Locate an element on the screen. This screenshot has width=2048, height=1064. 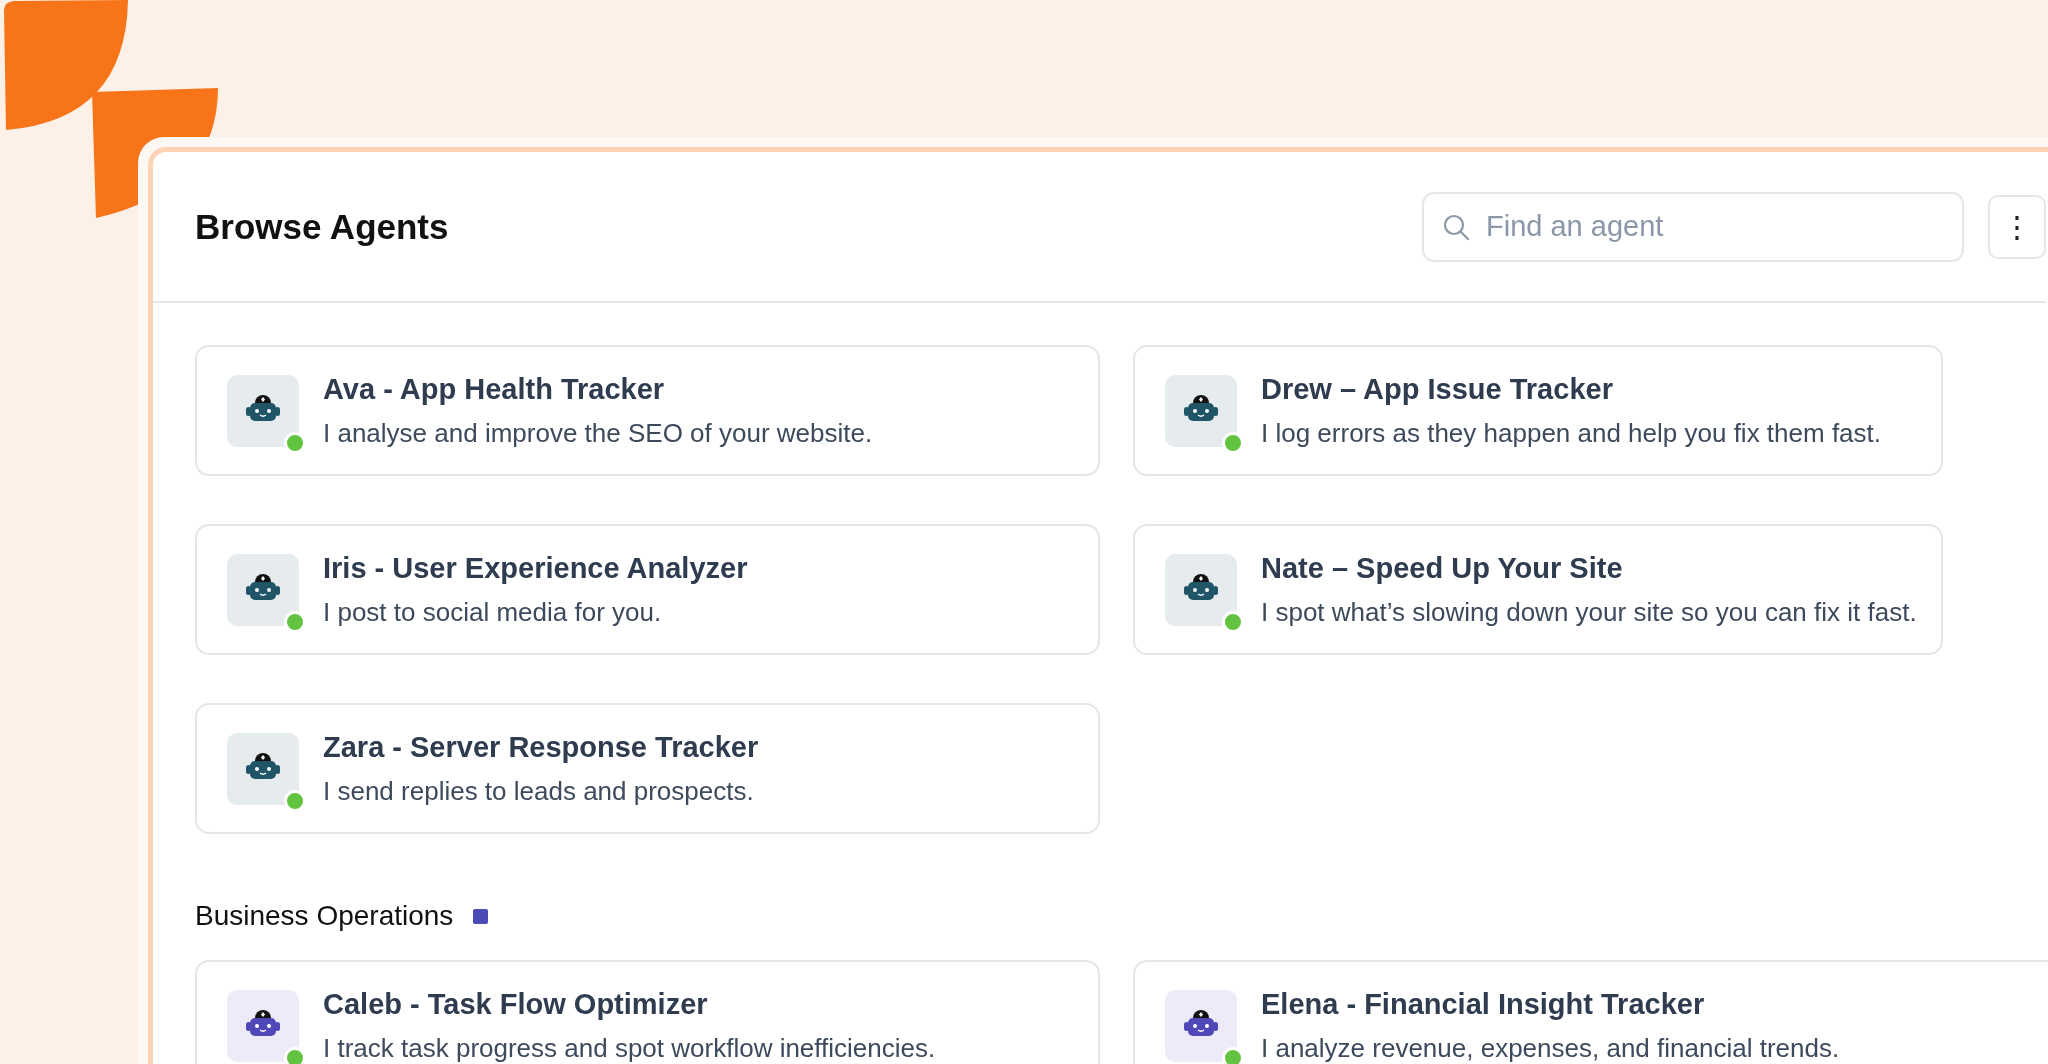
agent-name: Ava - App Health Tracker is located at coordinates (494, 389).